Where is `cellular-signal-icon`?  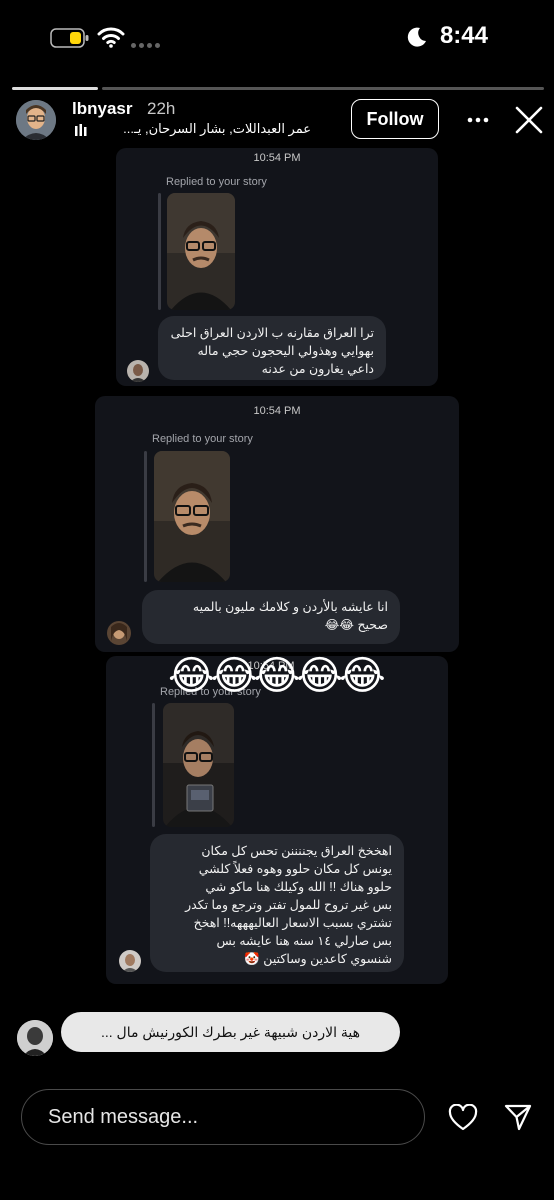
cellular-signal-icon is located at coordinates (147, 44).